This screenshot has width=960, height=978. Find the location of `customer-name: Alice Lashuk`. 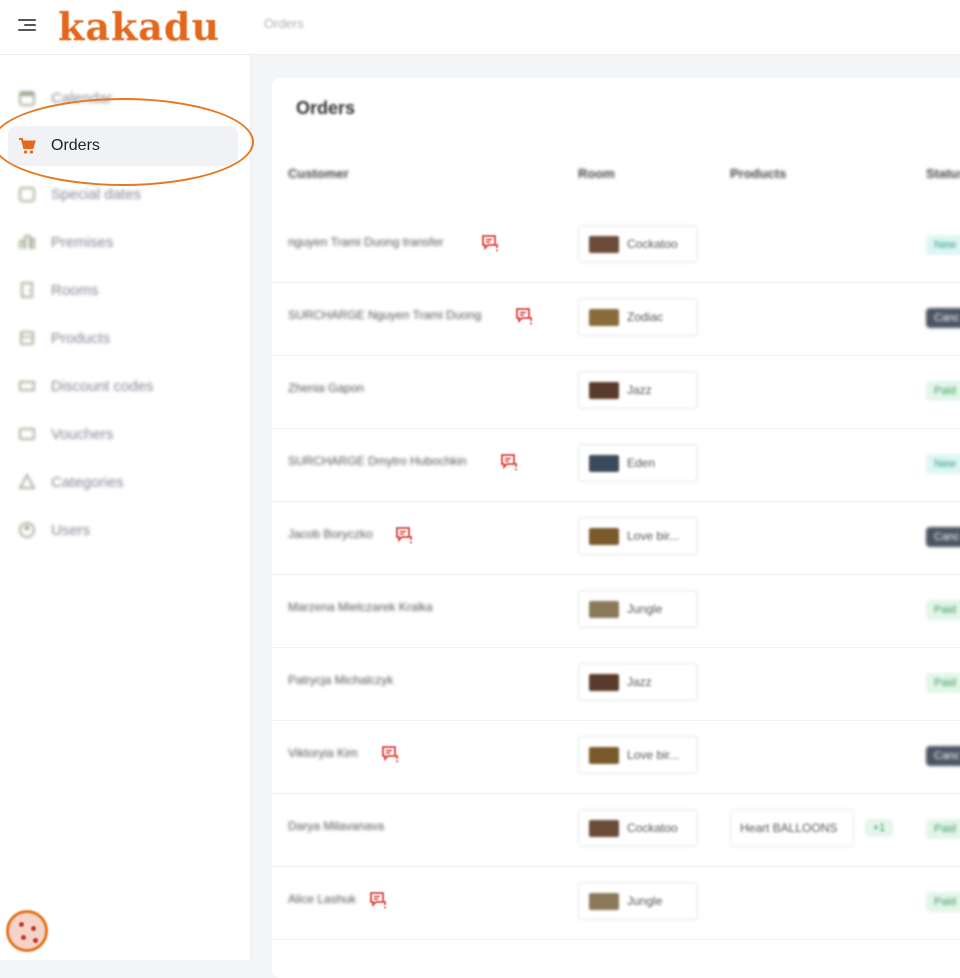

customer-name: Alice Lashuk is located at coordinates (322, 899).